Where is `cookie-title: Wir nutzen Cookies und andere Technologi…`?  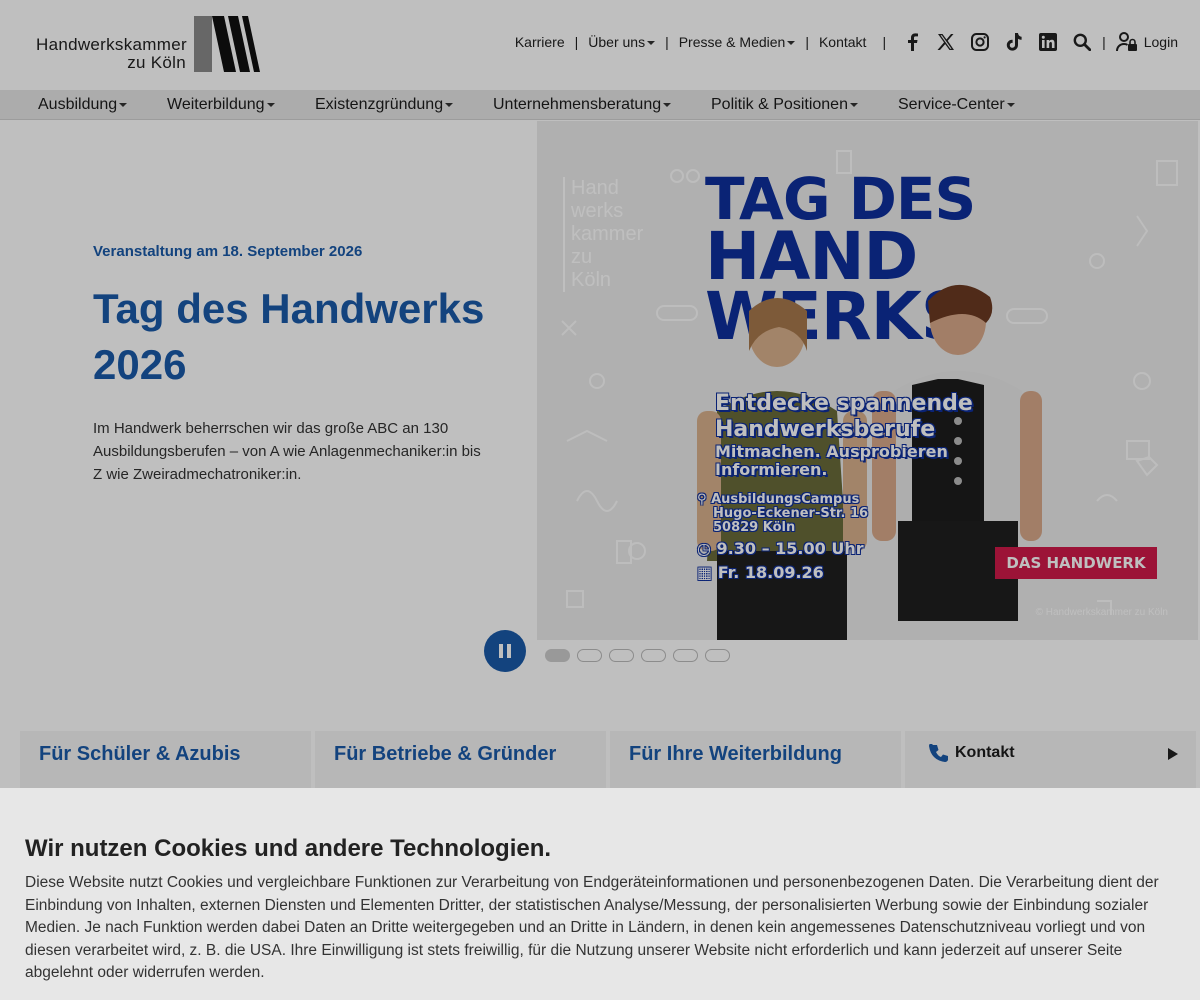
cookie-title: Wir nutzen Cookies und andere Technologi… is located at coordinates (288, 848).